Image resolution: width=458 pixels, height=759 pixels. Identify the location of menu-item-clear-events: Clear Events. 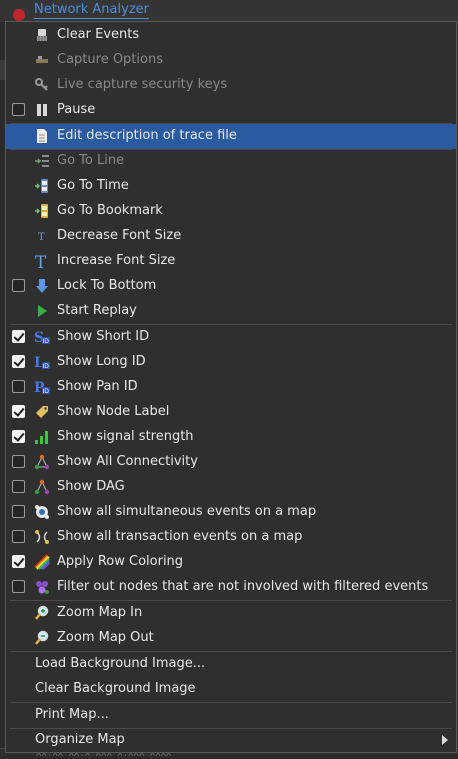
(231, 35).